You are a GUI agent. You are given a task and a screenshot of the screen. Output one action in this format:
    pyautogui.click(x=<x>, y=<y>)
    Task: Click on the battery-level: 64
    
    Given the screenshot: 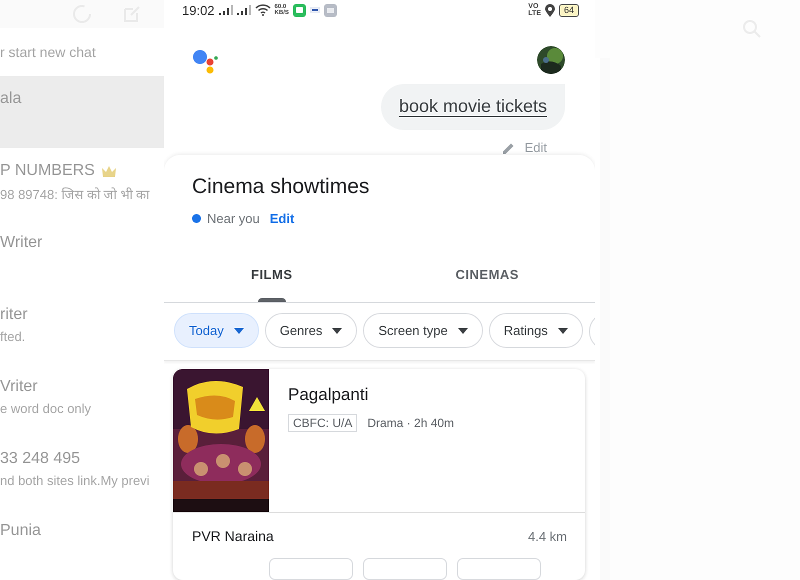 What is the action you would take?
    pyautogui.click(x=568, y=10)
    